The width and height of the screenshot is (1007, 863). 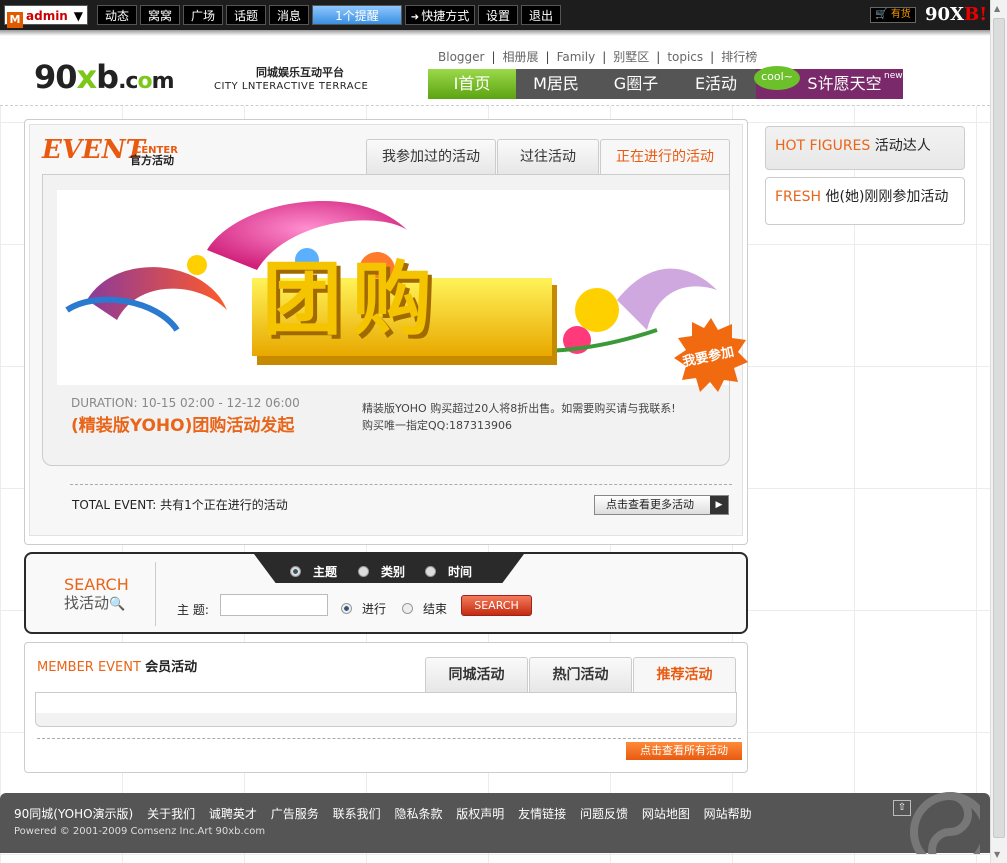 I want to click on subject-input, so click(x=274, y=605).